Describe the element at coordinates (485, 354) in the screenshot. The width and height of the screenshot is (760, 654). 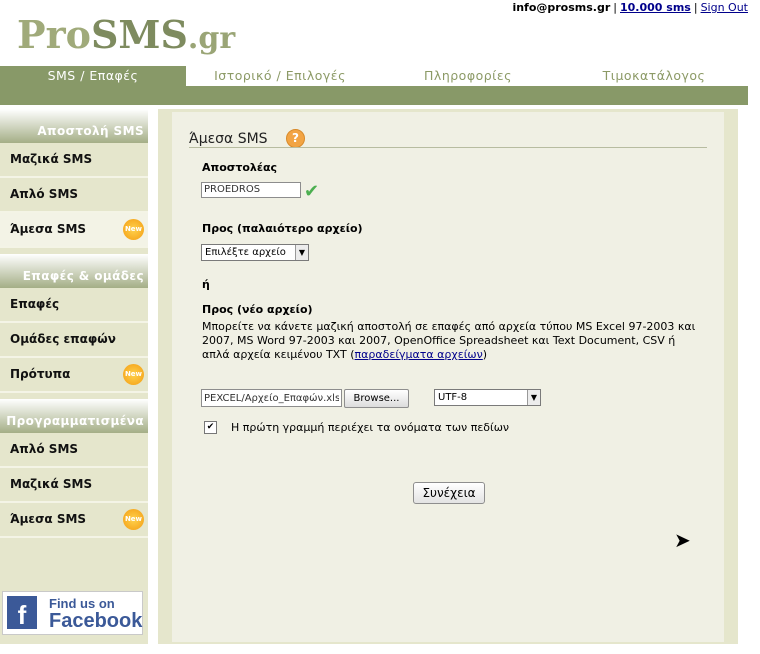
I see `desc-end: )` at that location.